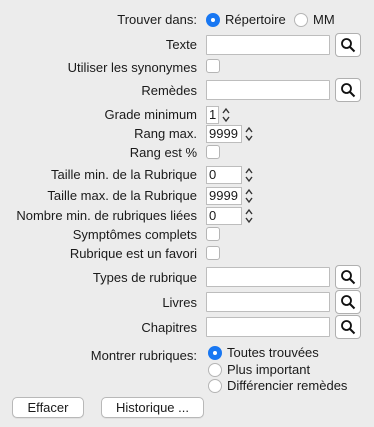 The image size is (374, 427). I want to click on livres-input, so click(268, 302).